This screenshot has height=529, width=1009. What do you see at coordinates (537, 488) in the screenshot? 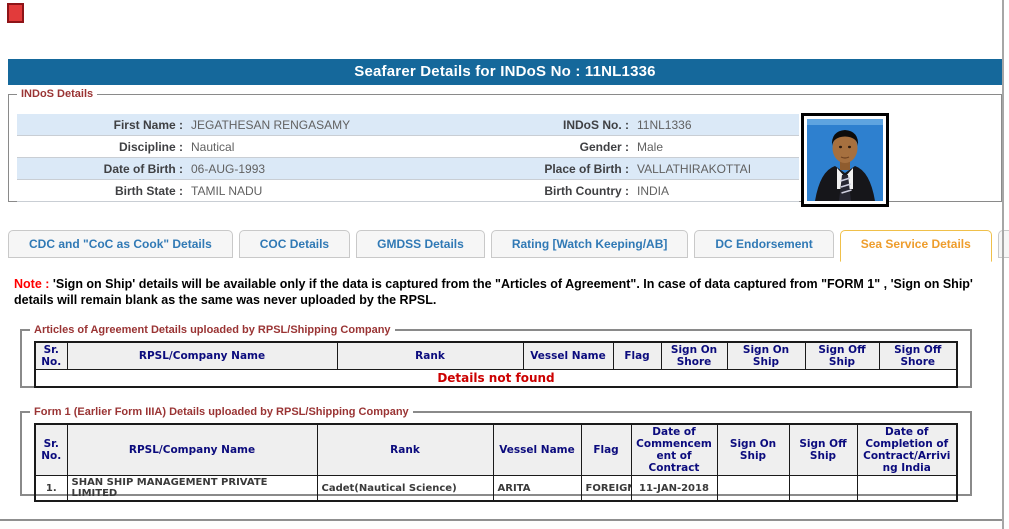
I see `cell-vessel-name: ARITA` at bounding box center [537, 488].